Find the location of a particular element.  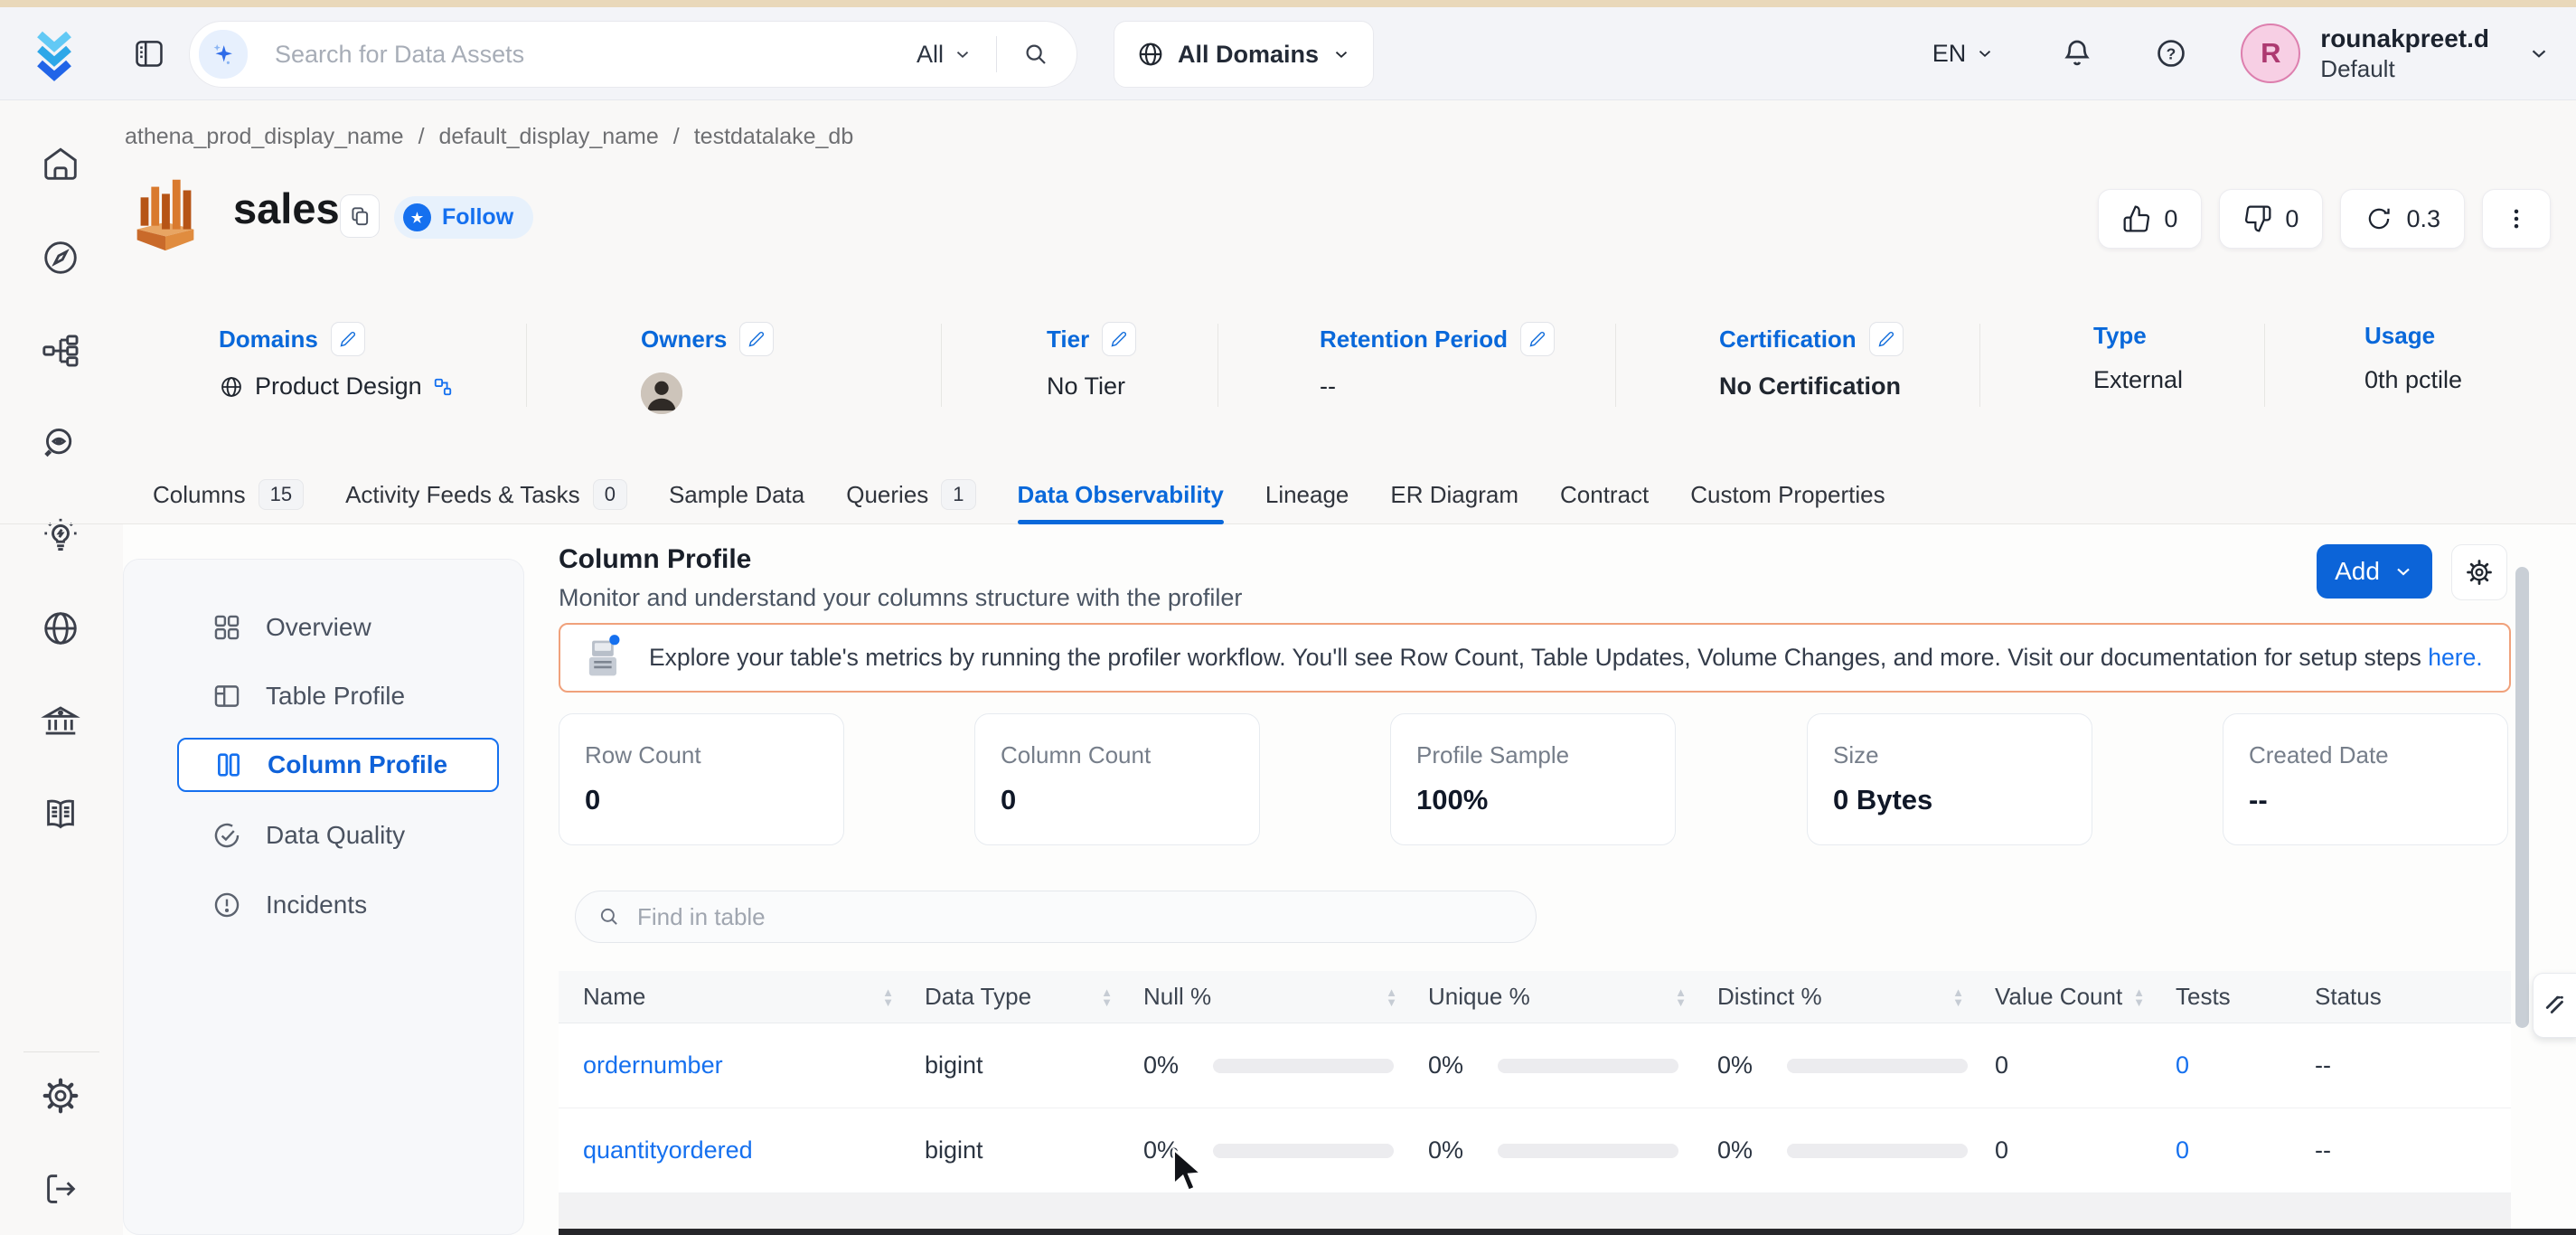

metadata-tier: Tier No Tier is located at coordinates (1092, 362).